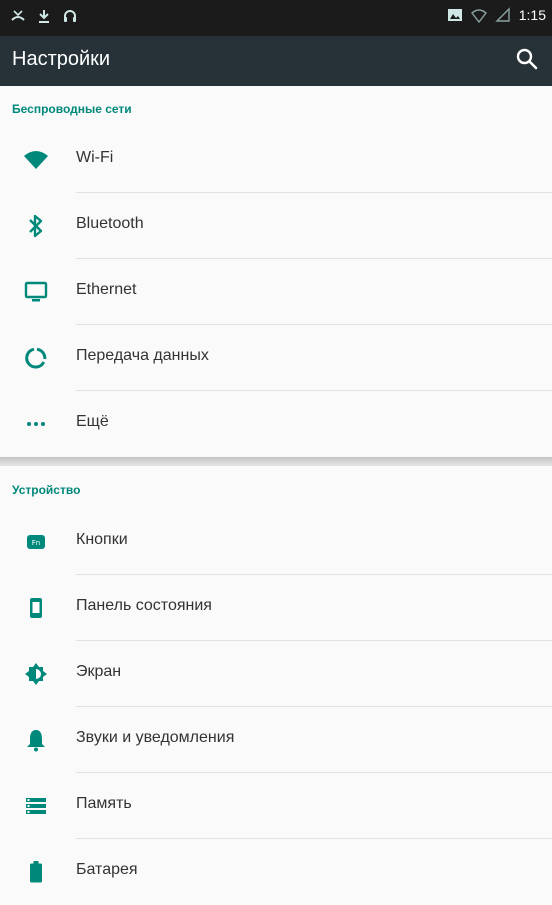 The image size is (552, 905). I want to click on settings-item-label: Батарея, so click(107, 869).